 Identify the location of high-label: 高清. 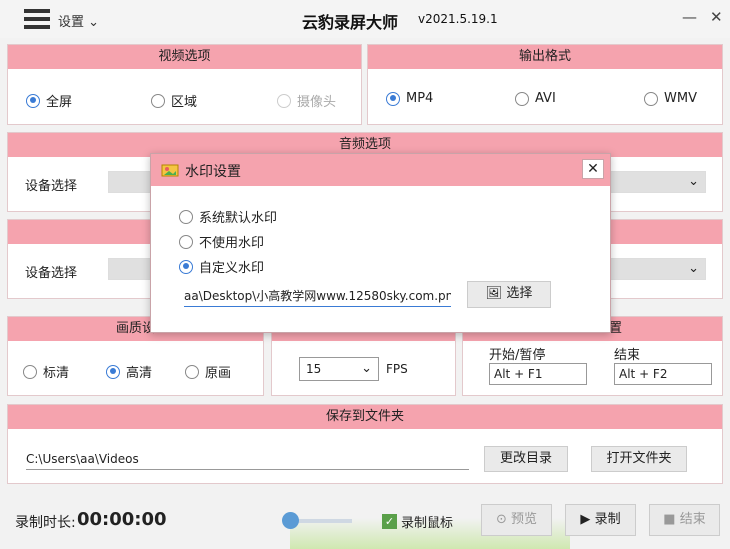
(139, 373).